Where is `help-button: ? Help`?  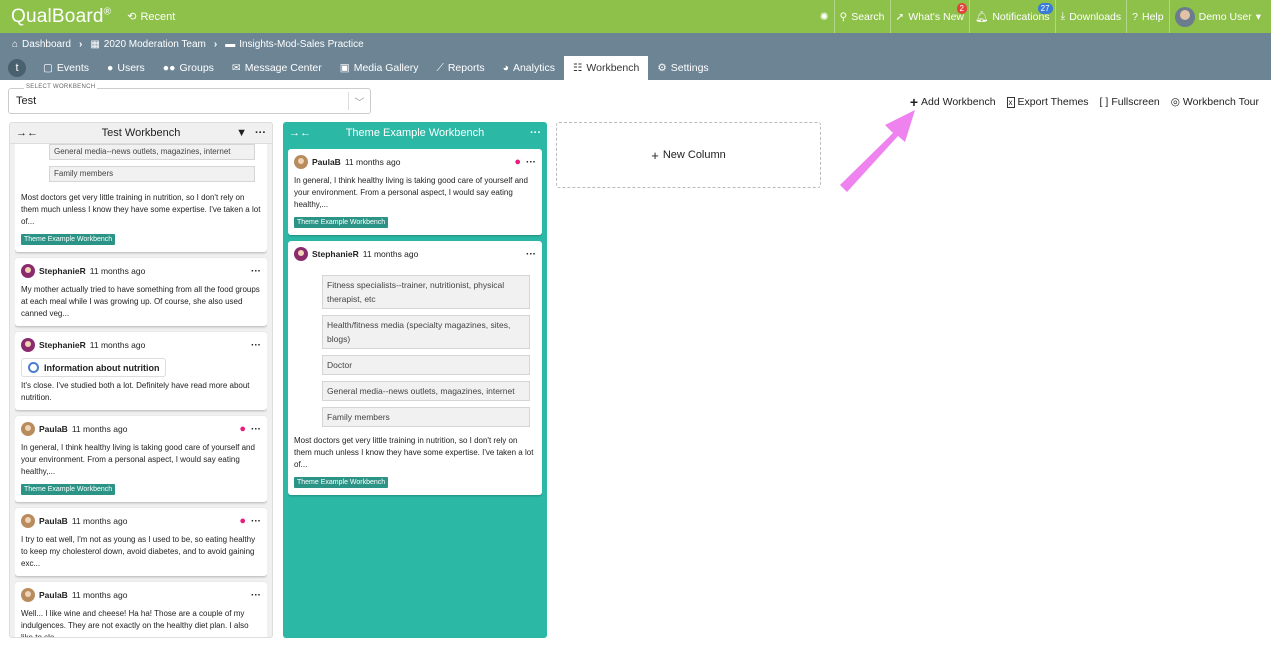
help-button: ? Help is located at coordinates (1147, 16).